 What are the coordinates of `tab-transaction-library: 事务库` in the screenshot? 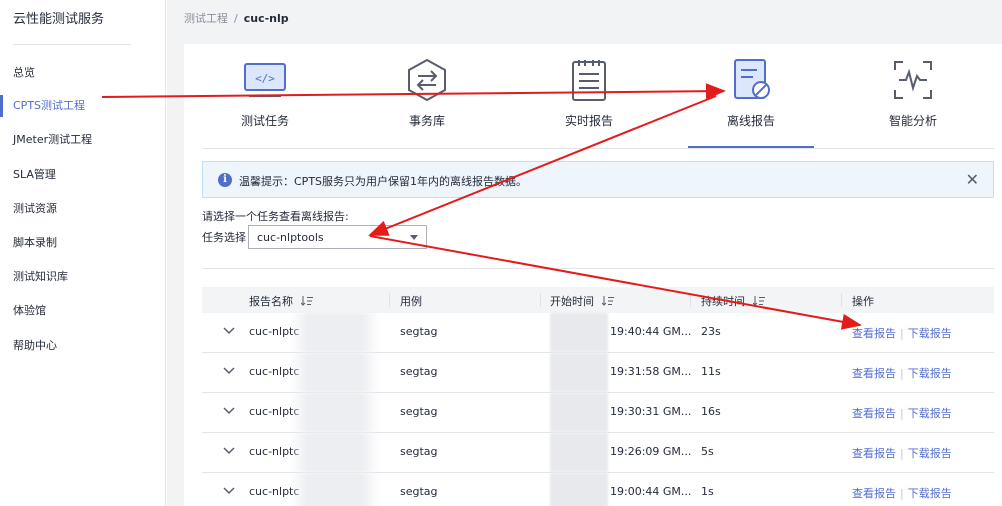 It's located at (427, 102).